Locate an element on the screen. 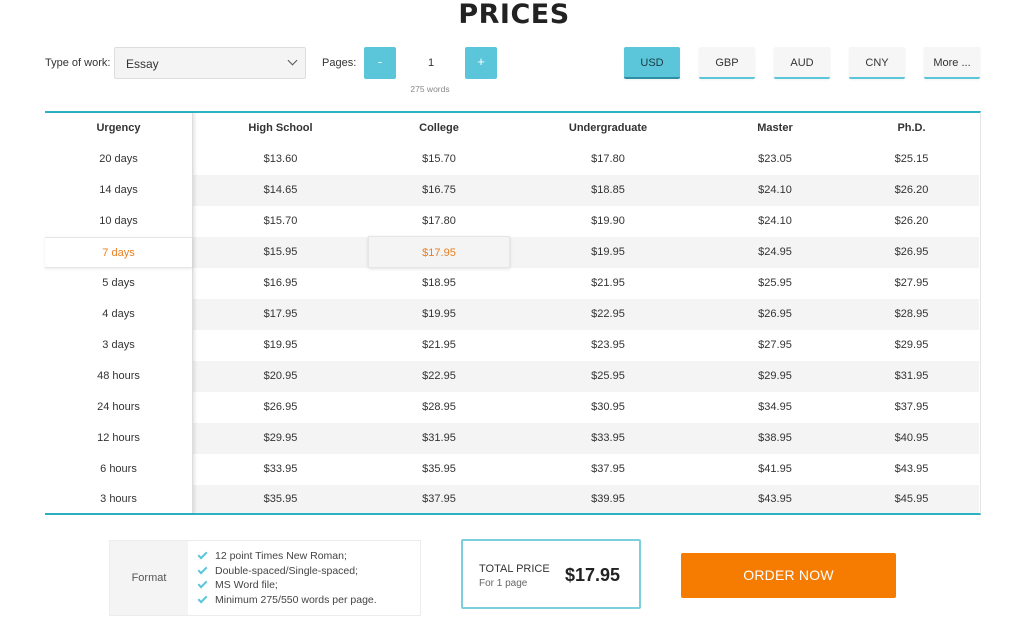 The image size is (1028, 626). urgency-cell: 24 hours is located at coordinates (118, 407).